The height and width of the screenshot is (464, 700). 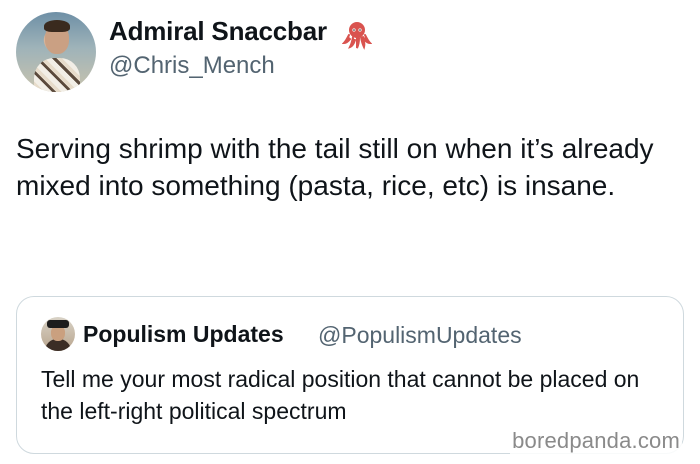 What do you see at coordinates (357, 36) in the screenshot?
I see `octopus-icon` at bounding box center [357, 36].